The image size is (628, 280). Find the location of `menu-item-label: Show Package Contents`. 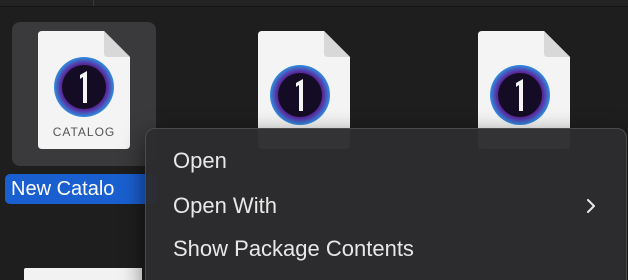

menu-item-label: Show Package Contents is located at coordinates (293, 248).